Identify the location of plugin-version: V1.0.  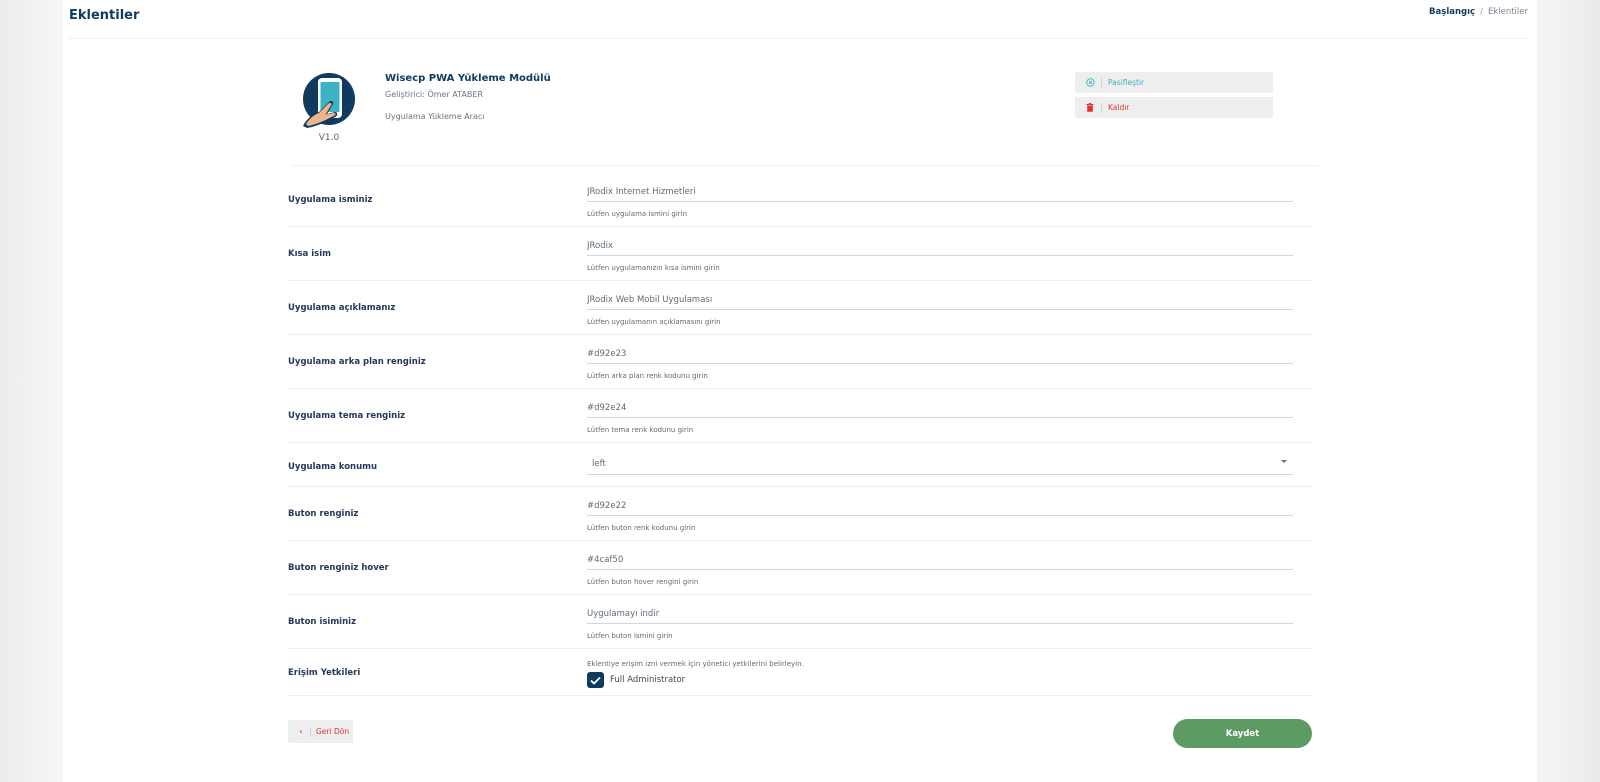
(329, 138).